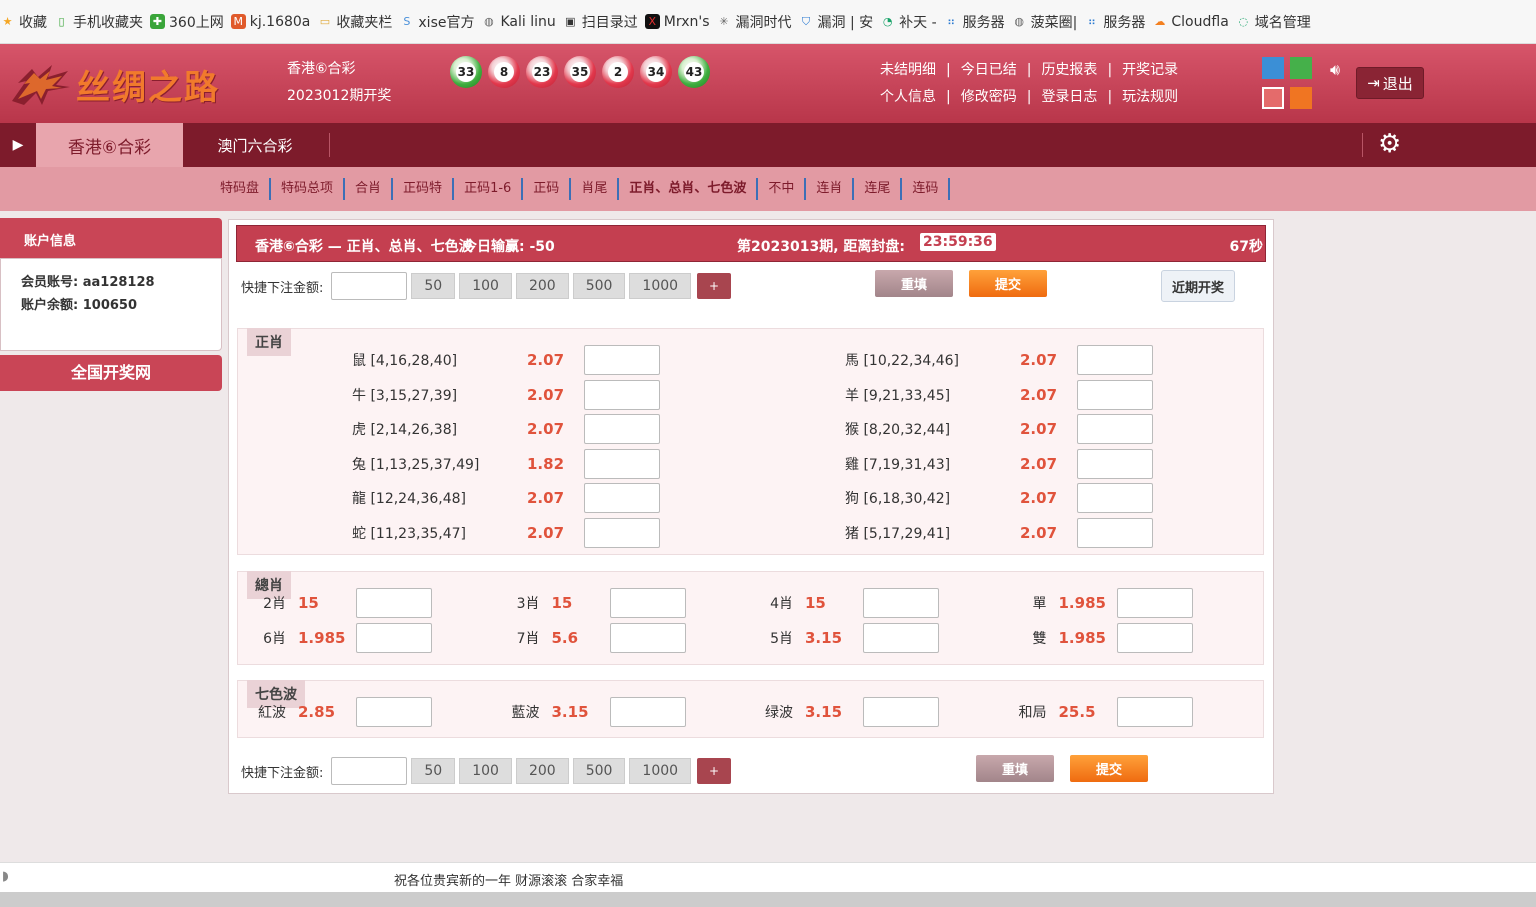  What do you see at coordinates (1069, 70) in the screenshot?
I see `header-link: 历史报表` at bounding box center [1069, 70].